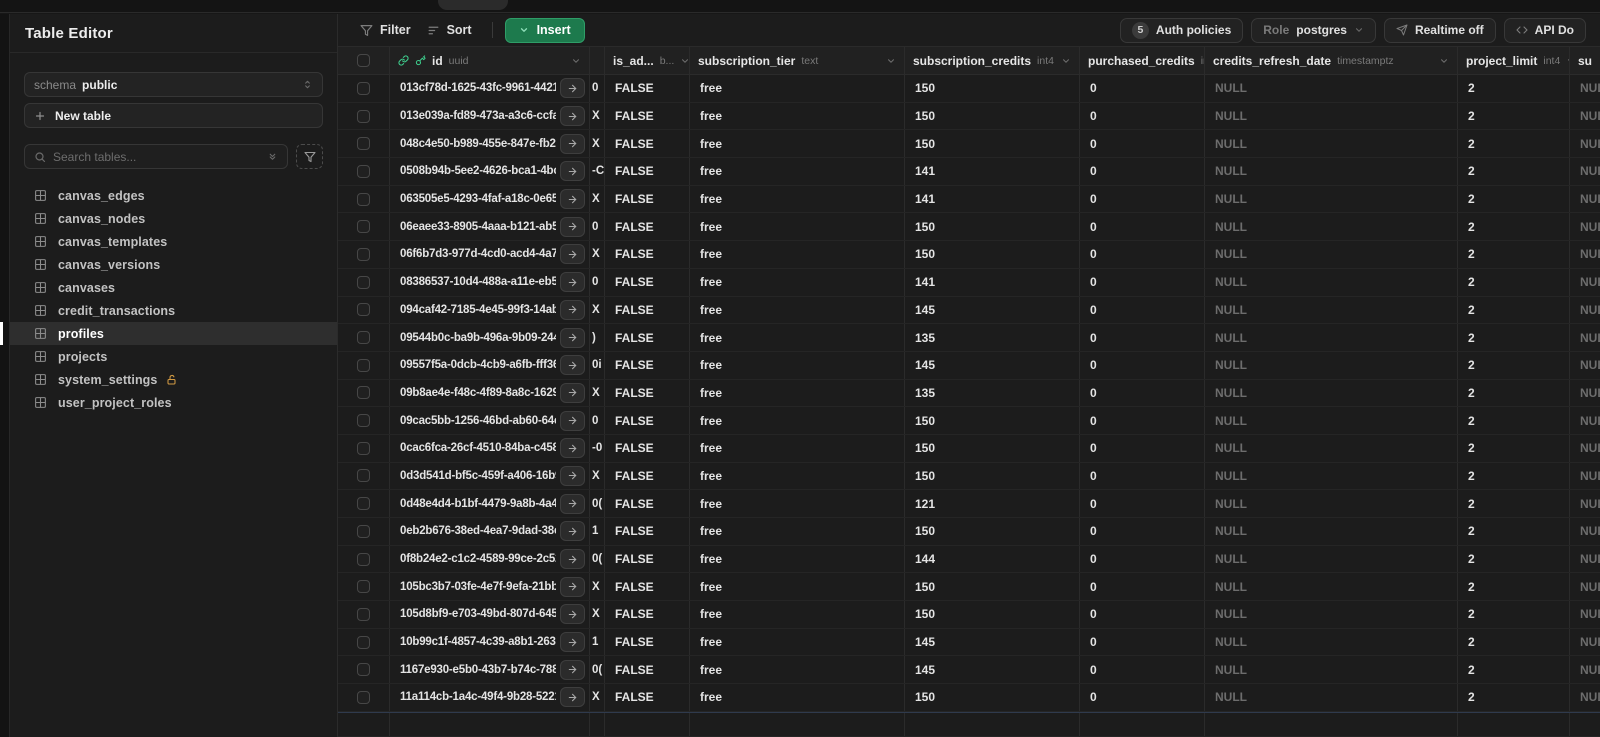 Image resolution: width=1600 pixels, height=737 pixels. I want to click on sidebar-item-canvases: canvases, so click(173, 287).